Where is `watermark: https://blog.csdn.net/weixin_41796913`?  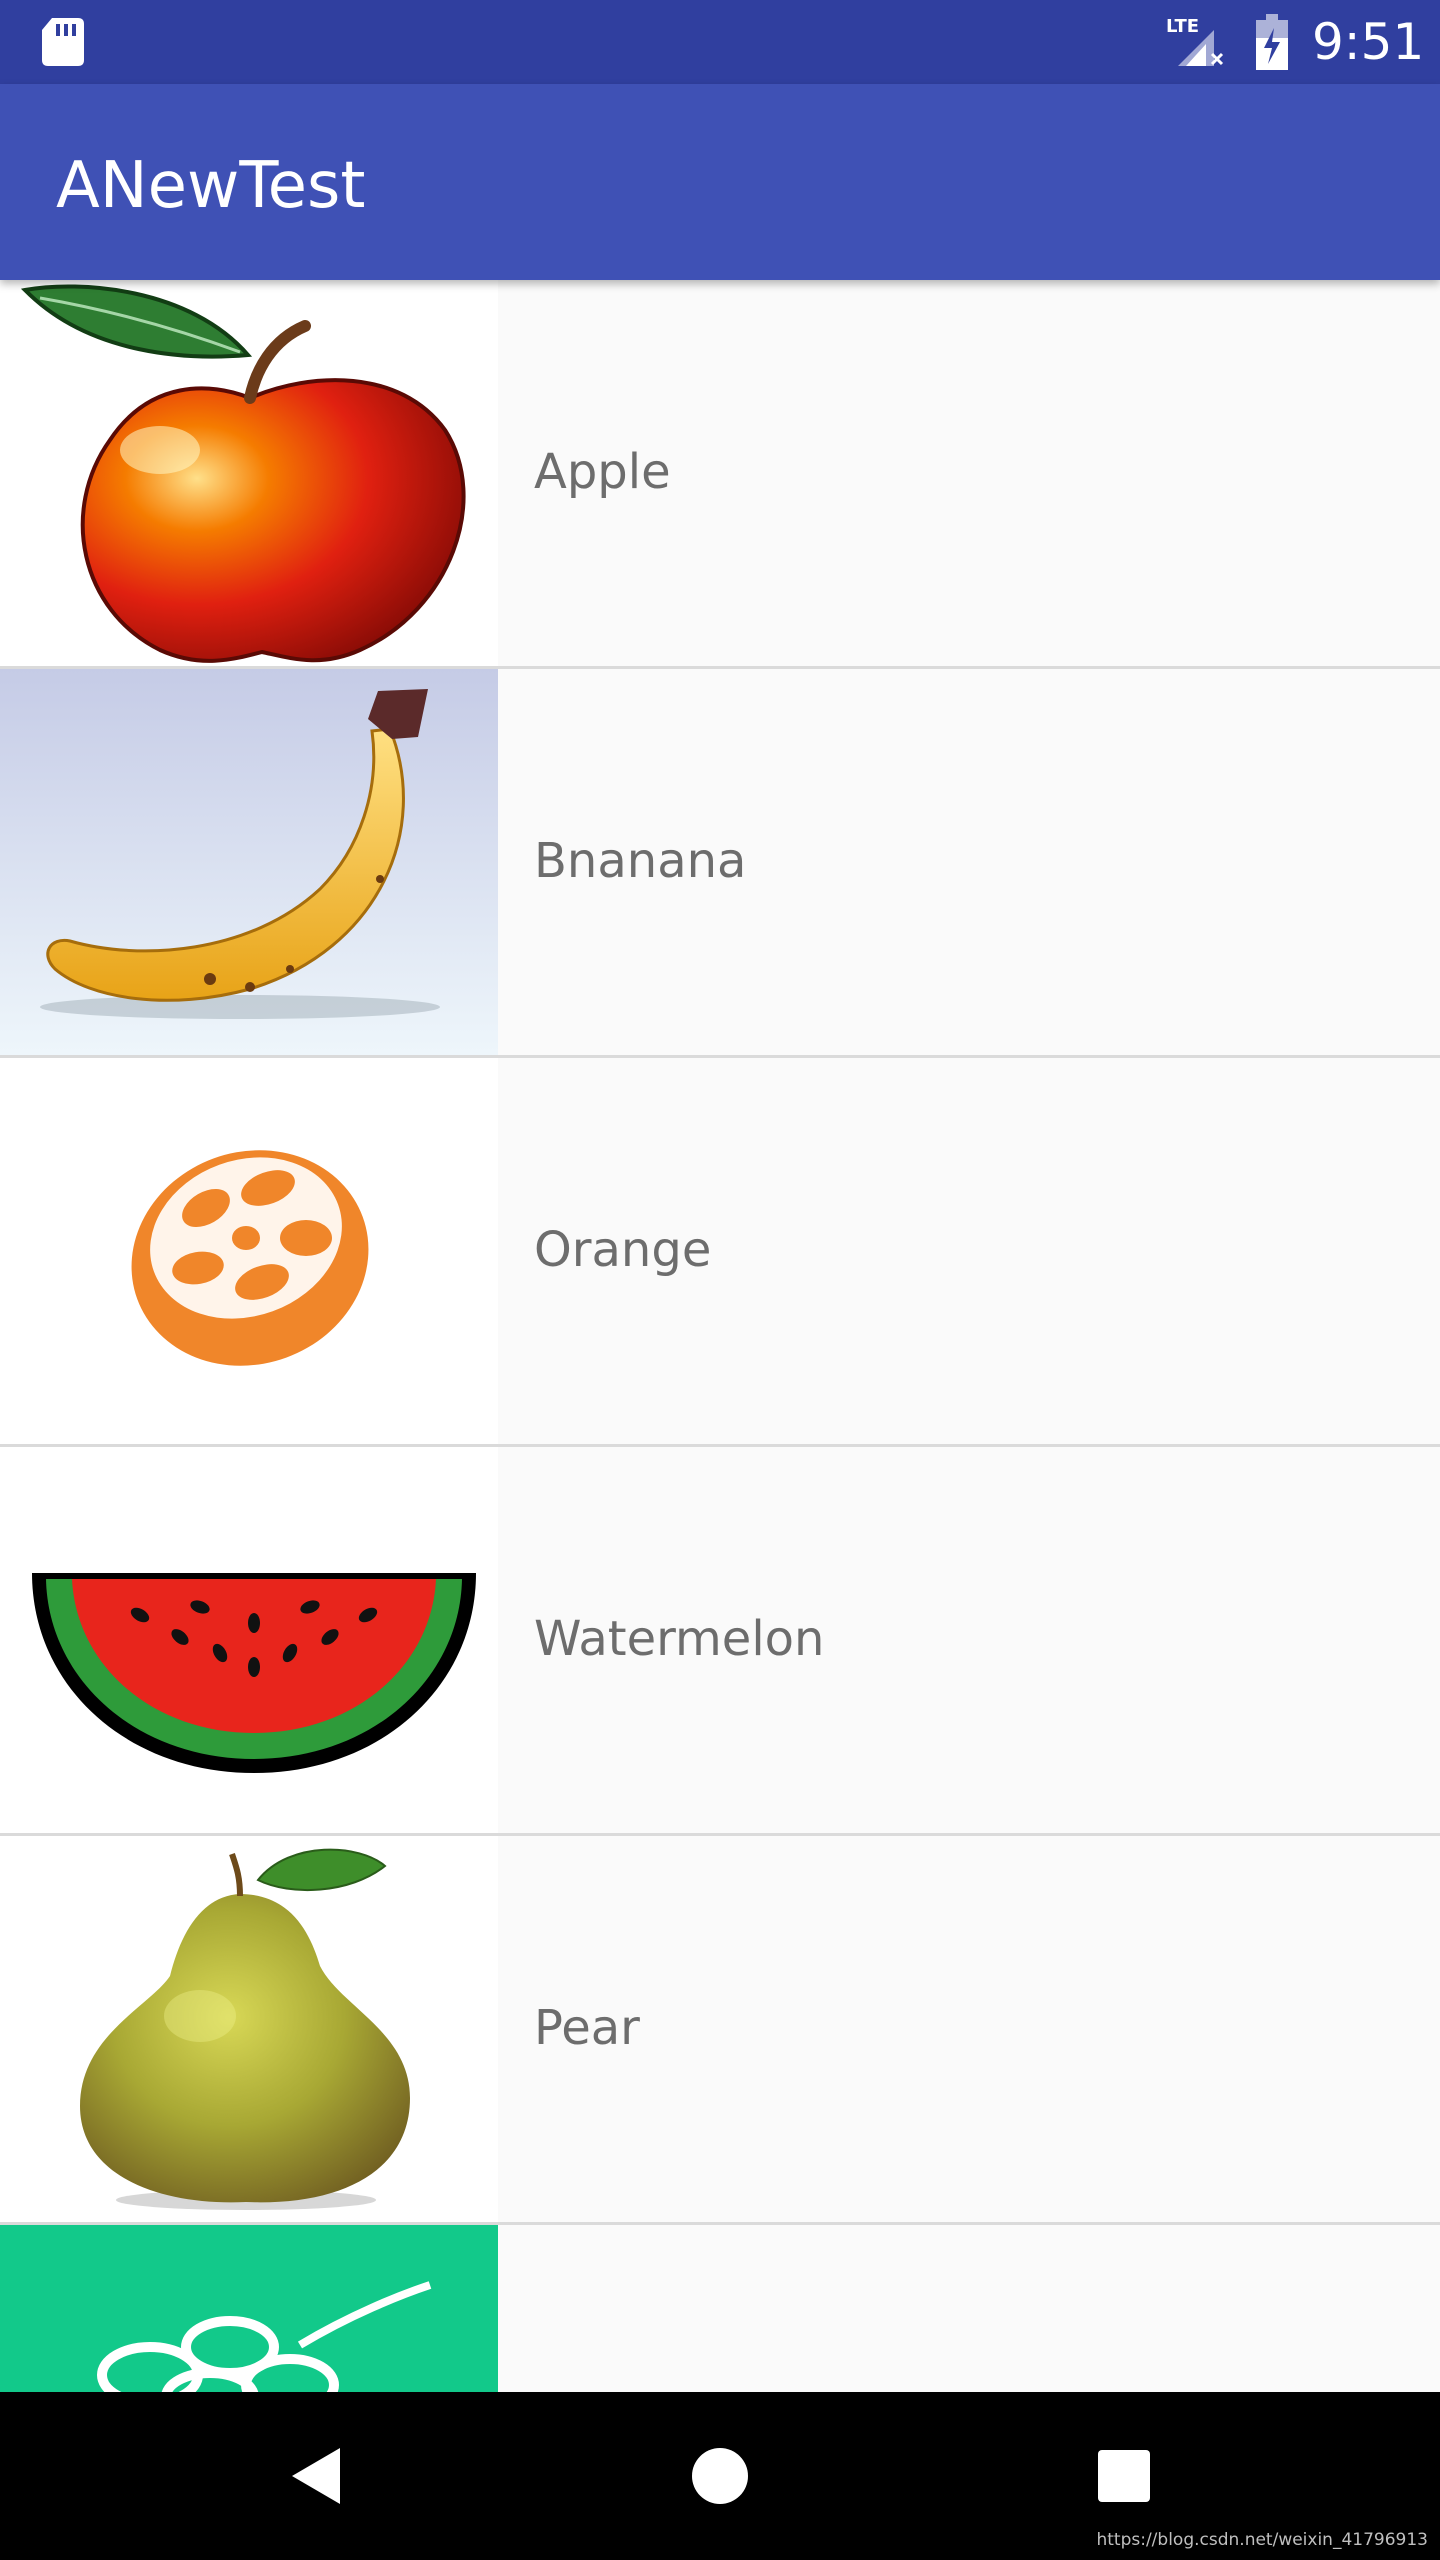 watermark: https://blog.csdn.net/weixin_41796913 is located at coordinates (1262, 2540).